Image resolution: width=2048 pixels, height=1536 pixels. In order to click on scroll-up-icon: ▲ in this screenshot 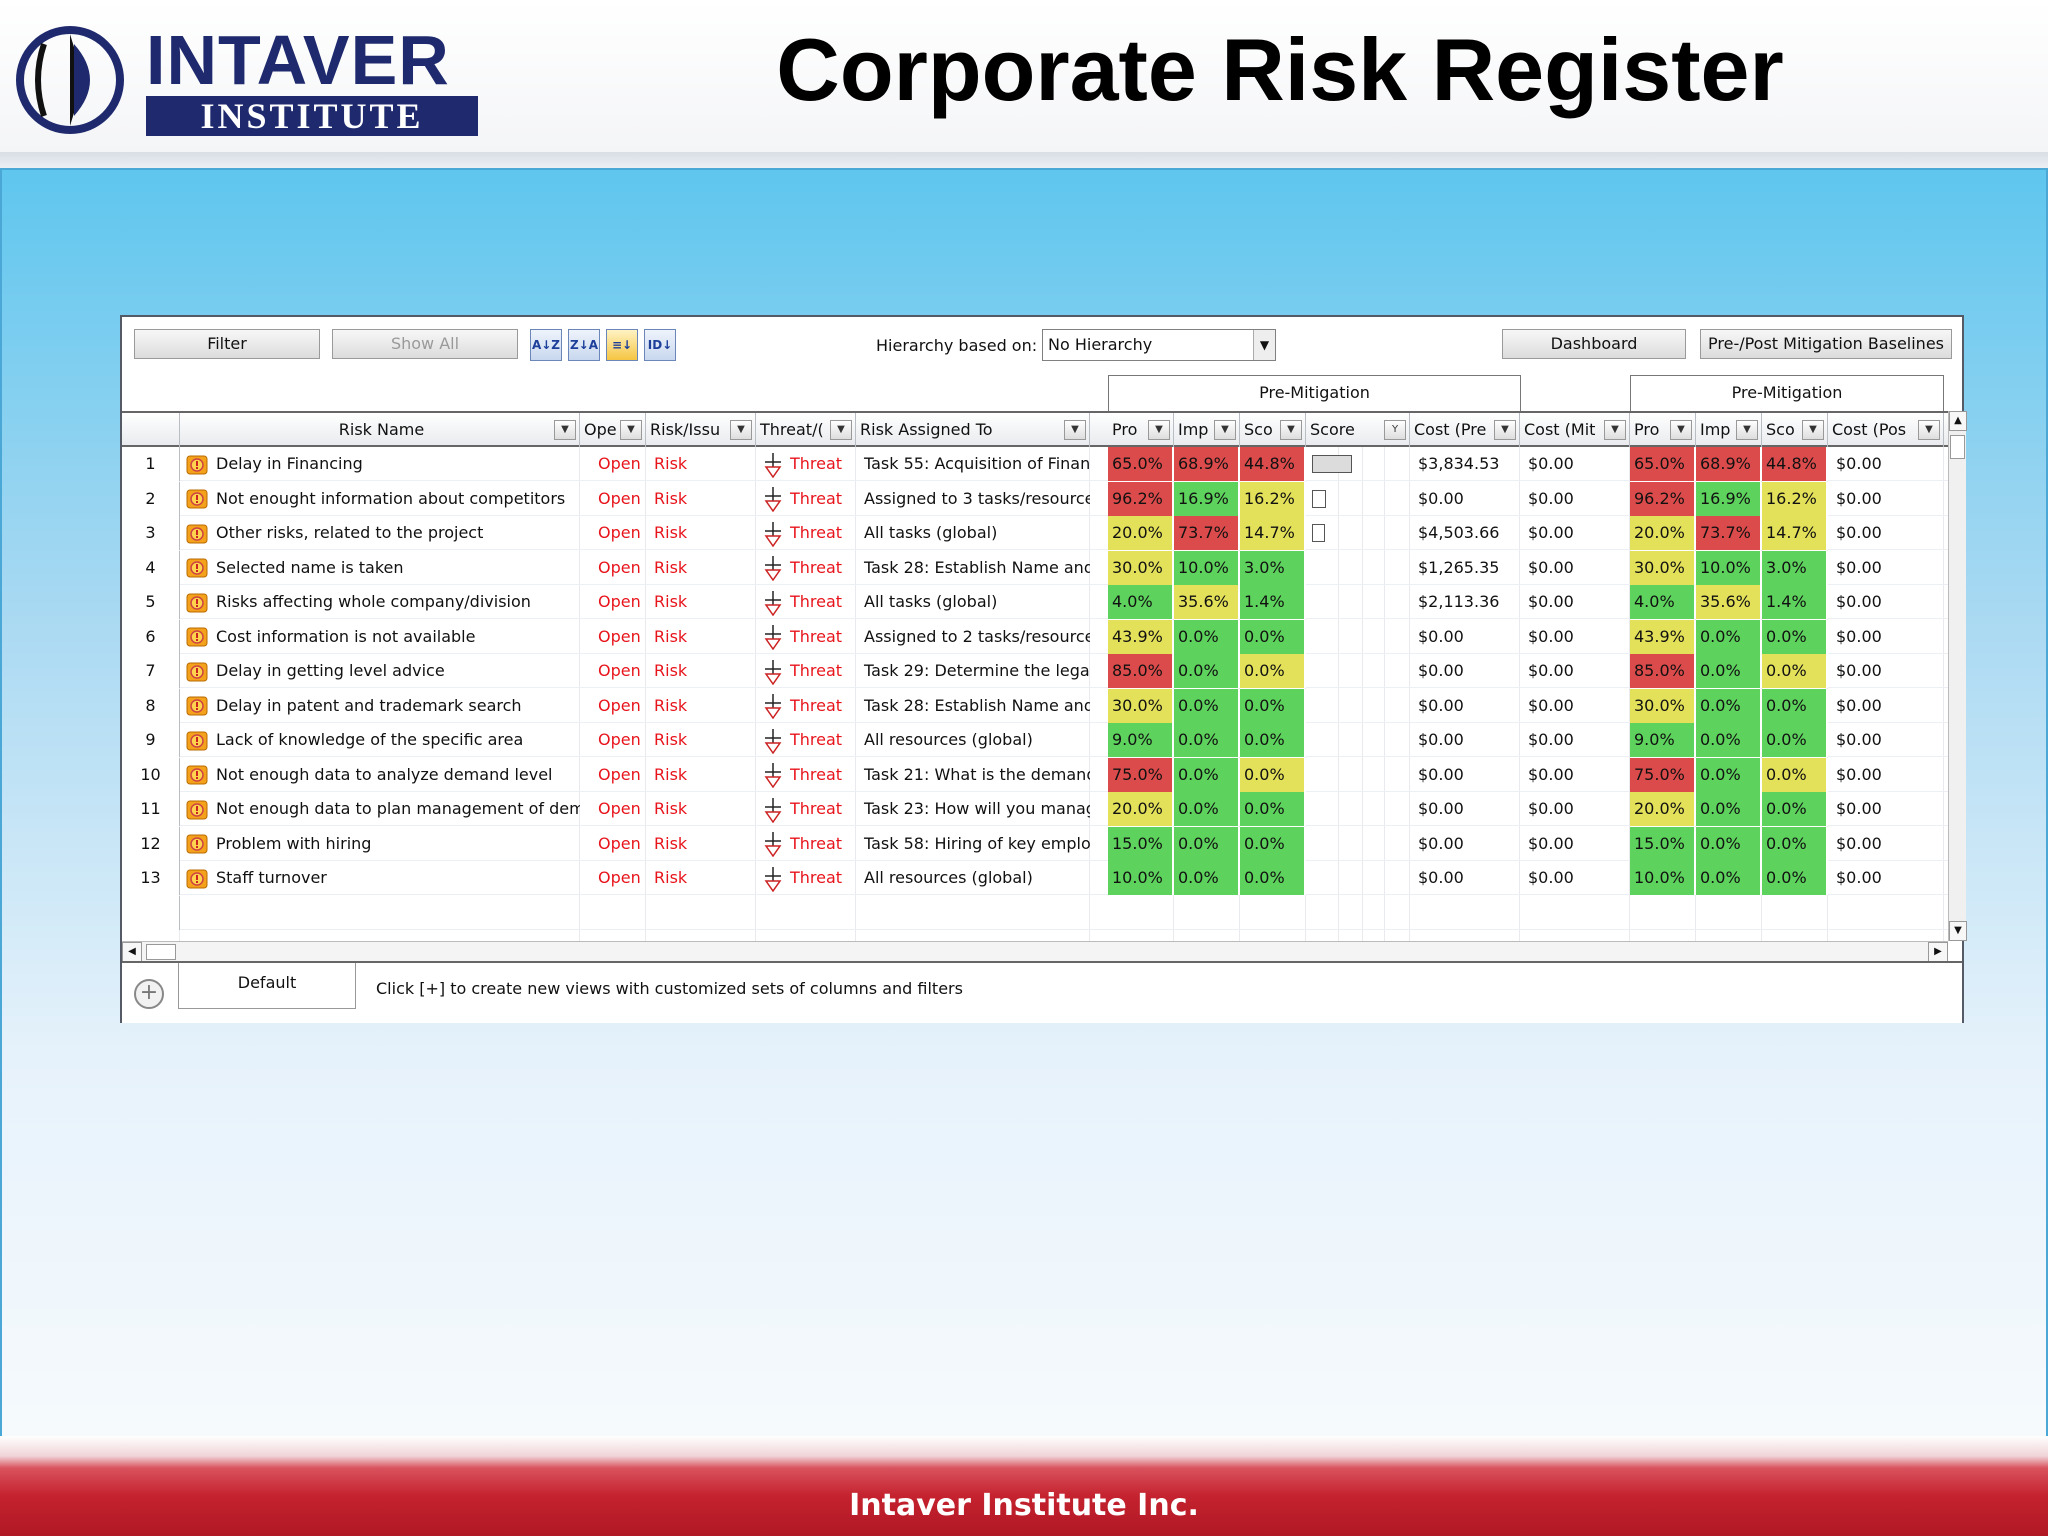, I will do `click(1958, 421)`.